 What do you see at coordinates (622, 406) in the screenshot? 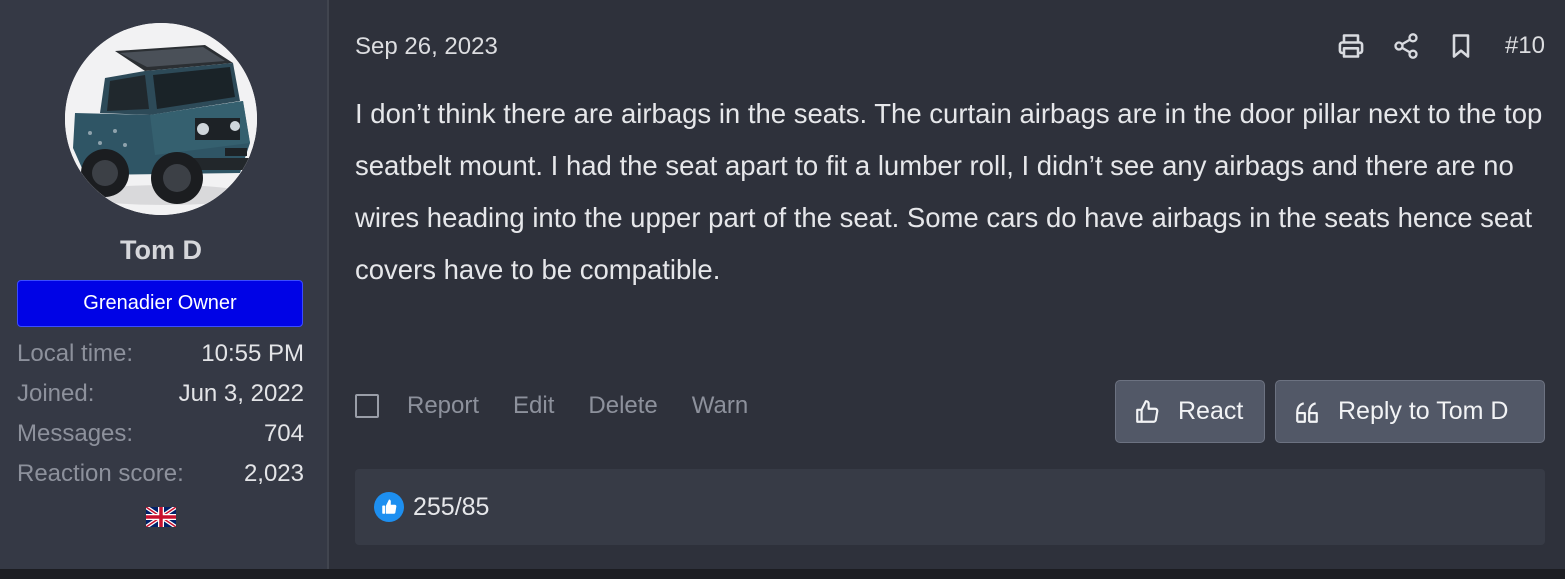
I see `delete-link: Delete` at bounding box center [622, 406].